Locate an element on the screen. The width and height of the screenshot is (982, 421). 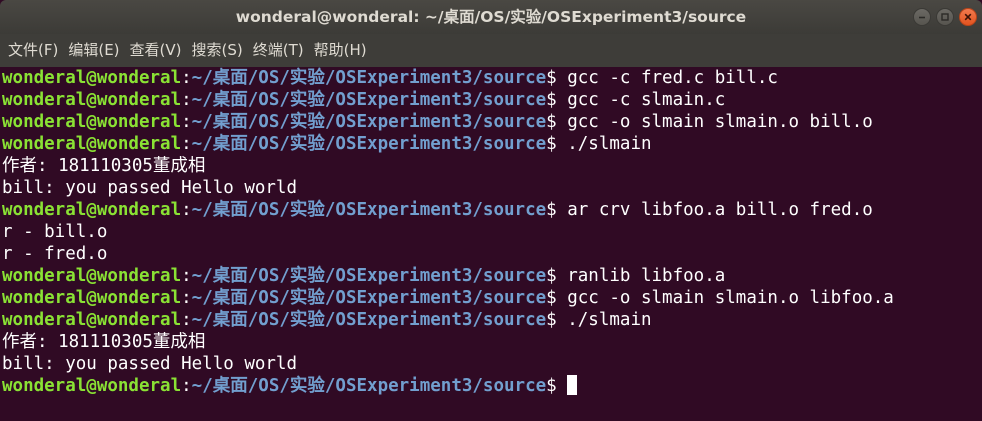
minimize-button is located at coordinates (922, 17).